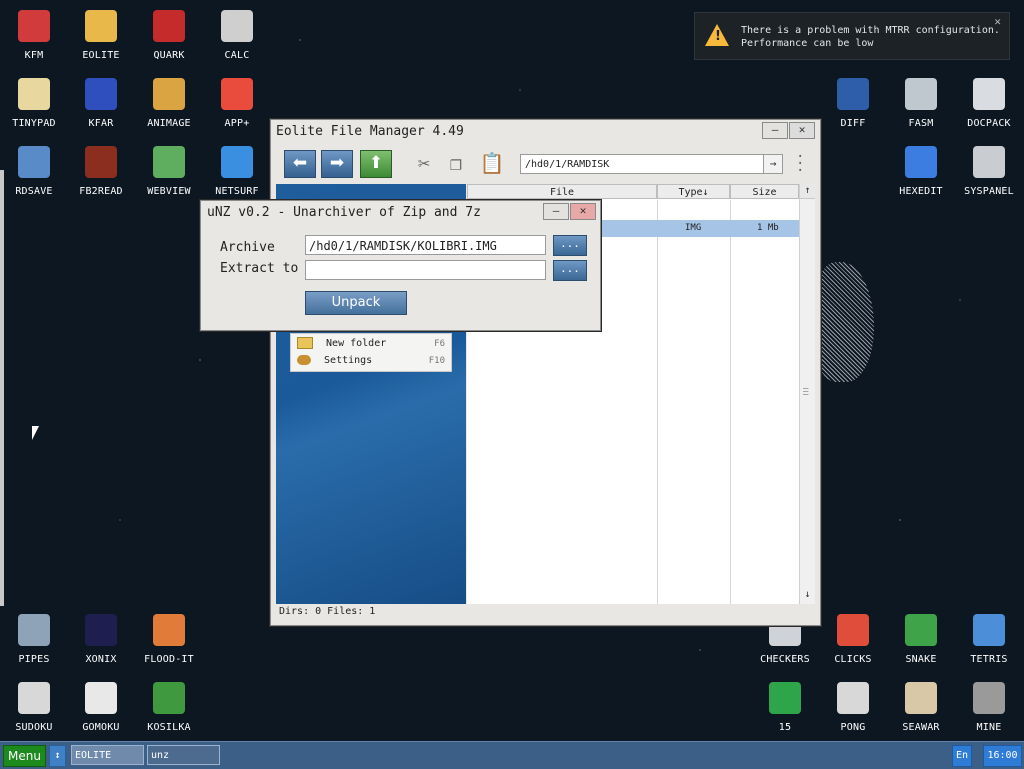 The image size is (1024, 769). Describe the element at coordinates (853, 707) in the screenshot. I see `desktop-icon-pong: PONG` at that location.